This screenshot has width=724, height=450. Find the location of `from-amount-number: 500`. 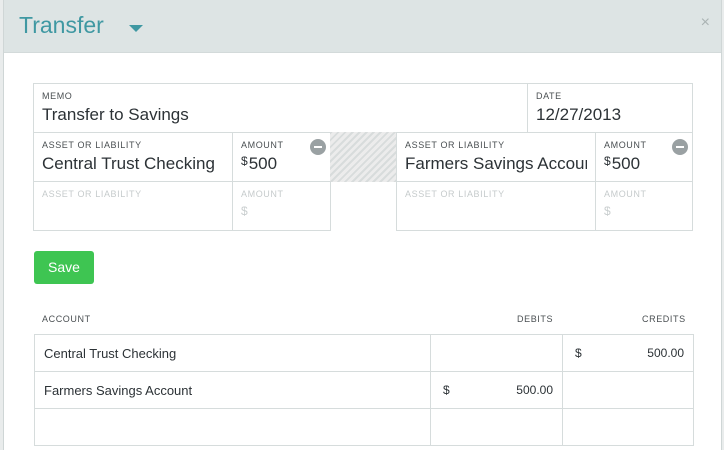

from-amount-number: 500 is located at coordinates (263, 163).